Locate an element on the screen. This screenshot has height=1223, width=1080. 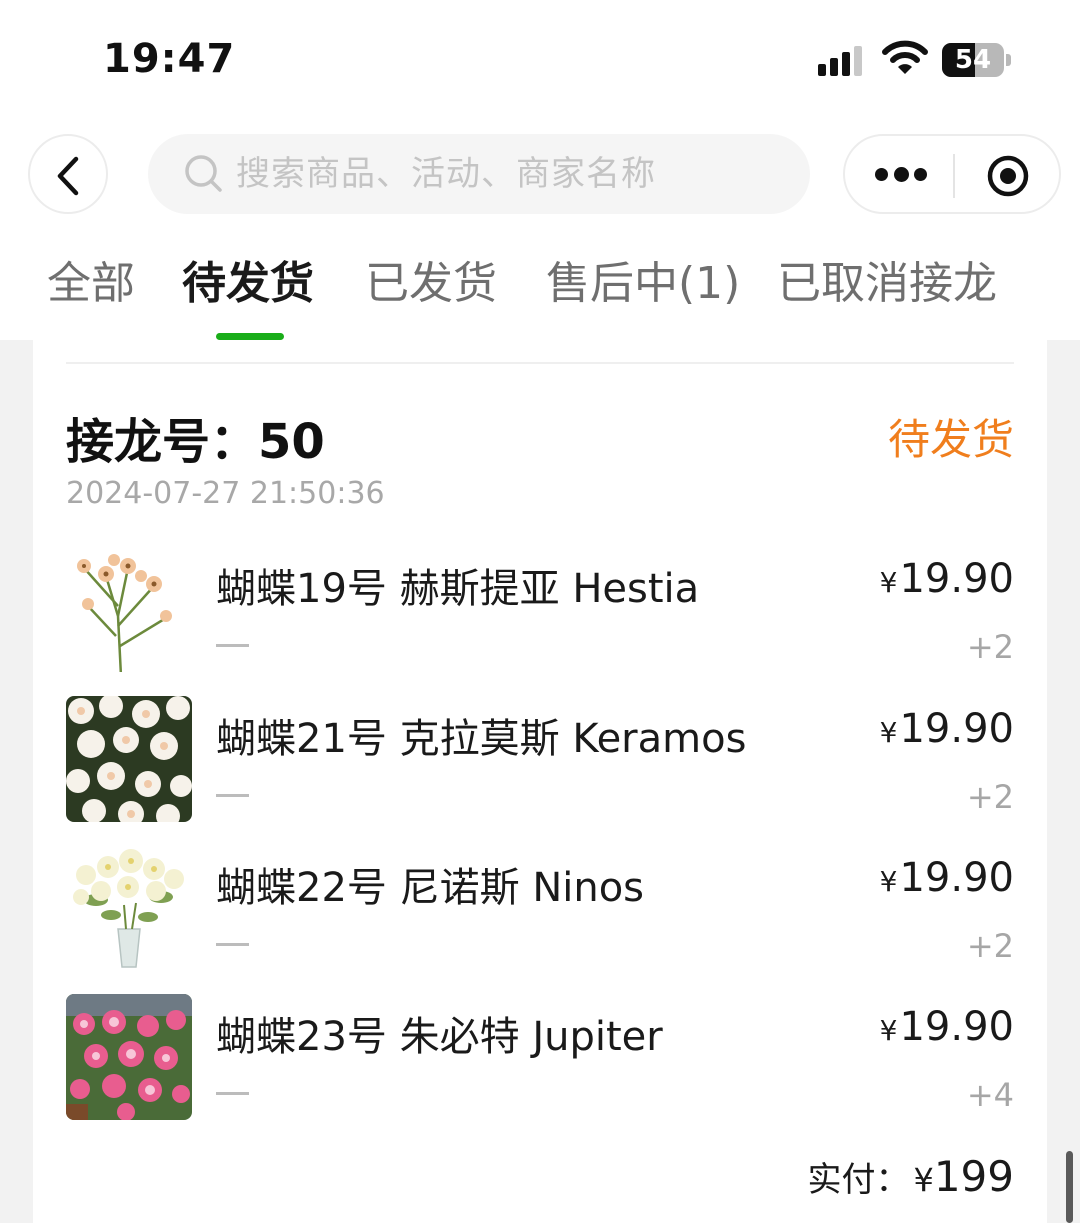
order-total: 实付： ¥199 is located at coordinates (910, 1176).